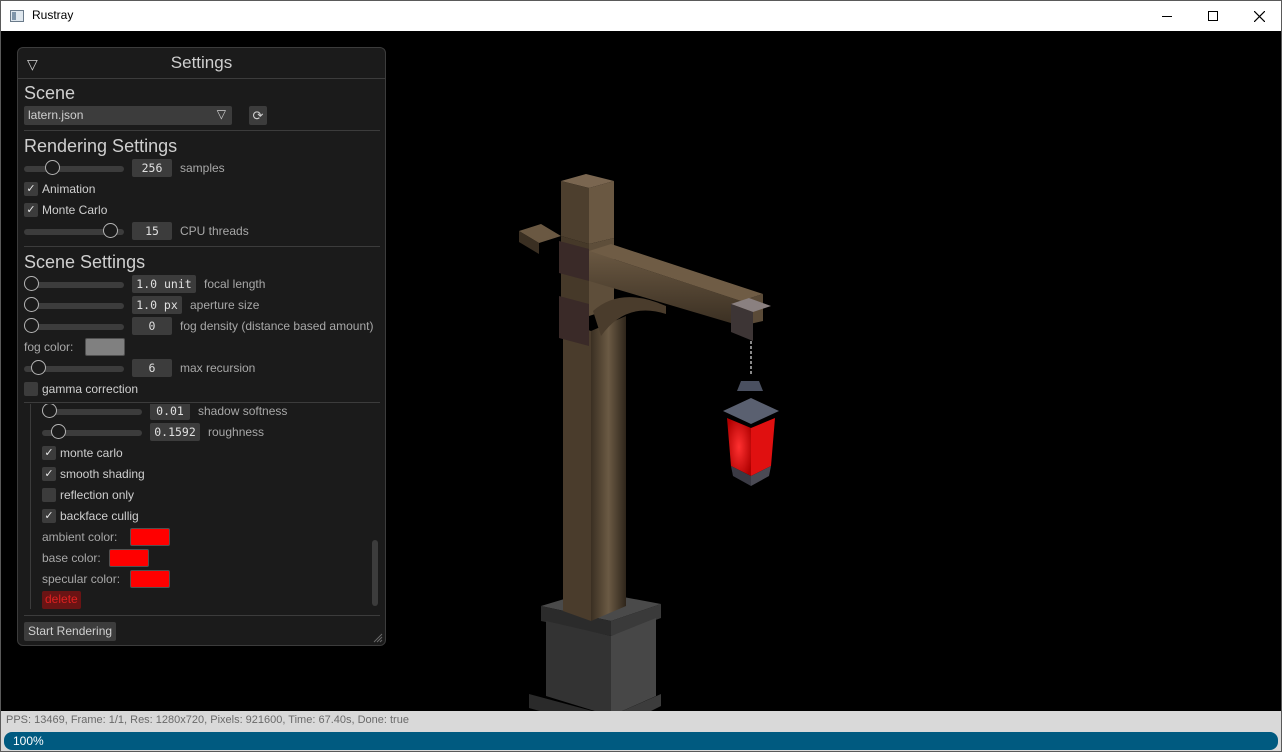 Image resolution: width=1282 pixels, height=752 pixels. I want to click on samples-slider, so click(74, 169).